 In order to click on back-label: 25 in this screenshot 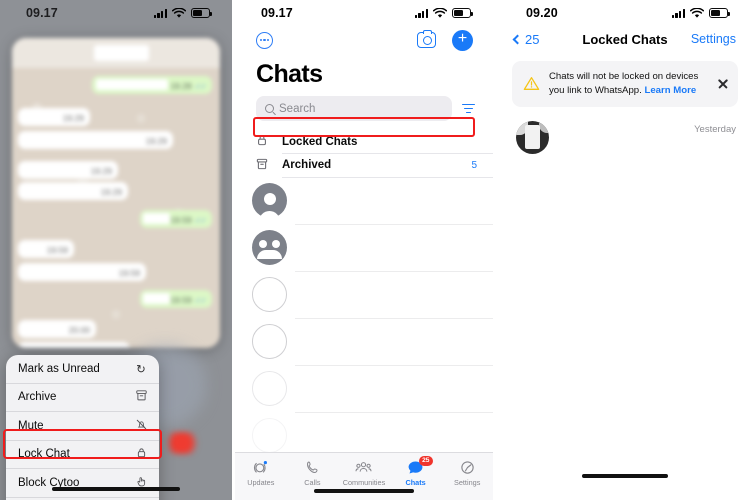, I will do `click(532, 39)`.